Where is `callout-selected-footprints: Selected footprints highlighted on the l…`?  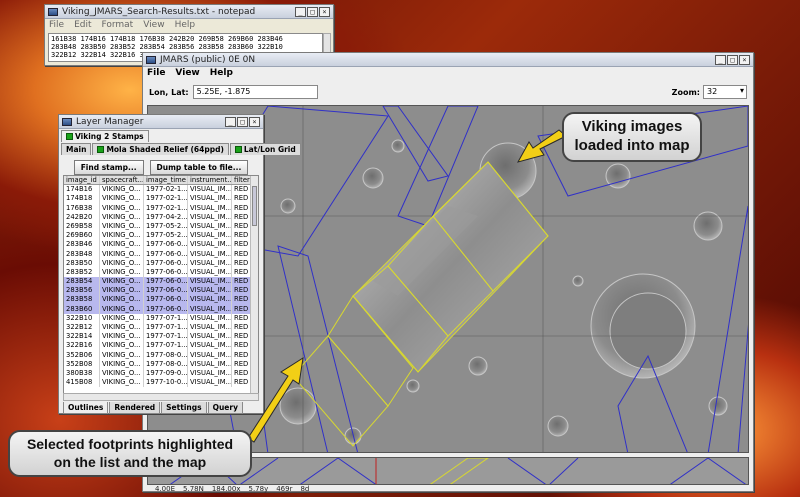 callout-selected-footprints: Selected footprints highlighted on the l… is located at coordinates (130, 453).